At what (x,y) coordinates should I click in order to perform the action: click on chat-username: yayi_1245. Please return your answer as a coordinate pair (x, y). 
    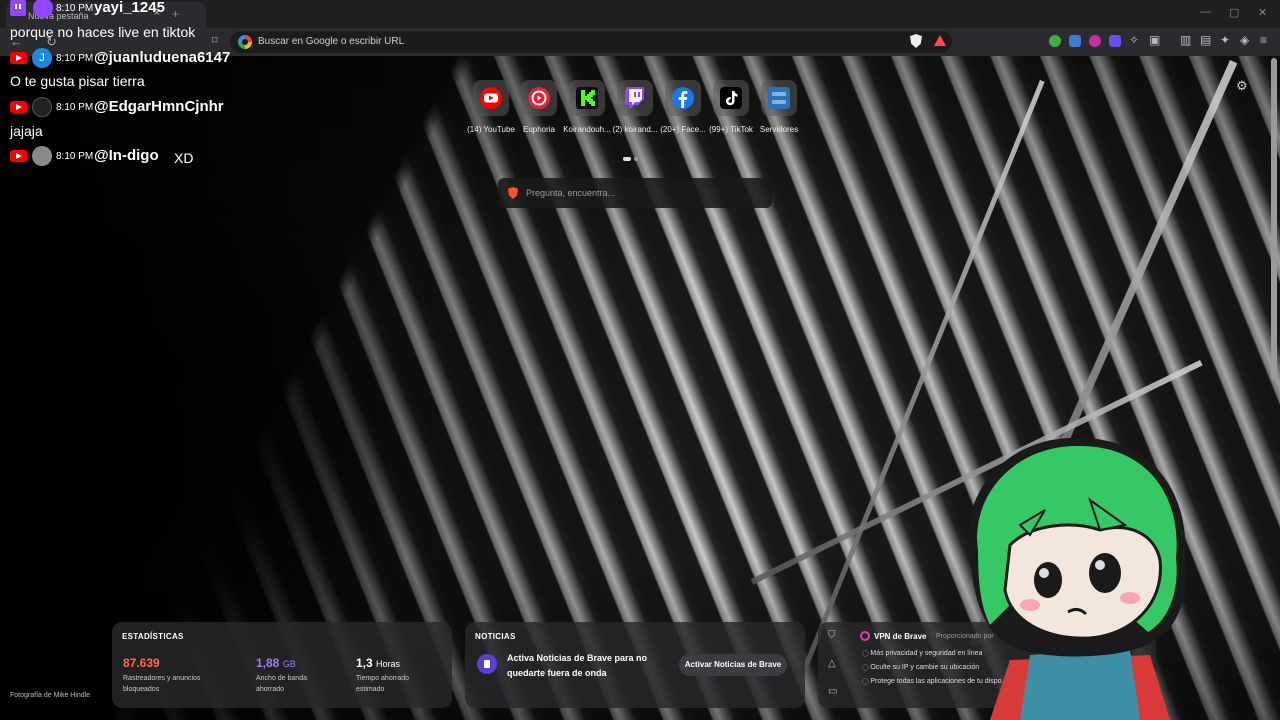
    Looking at the image, I should click on (129, 8).